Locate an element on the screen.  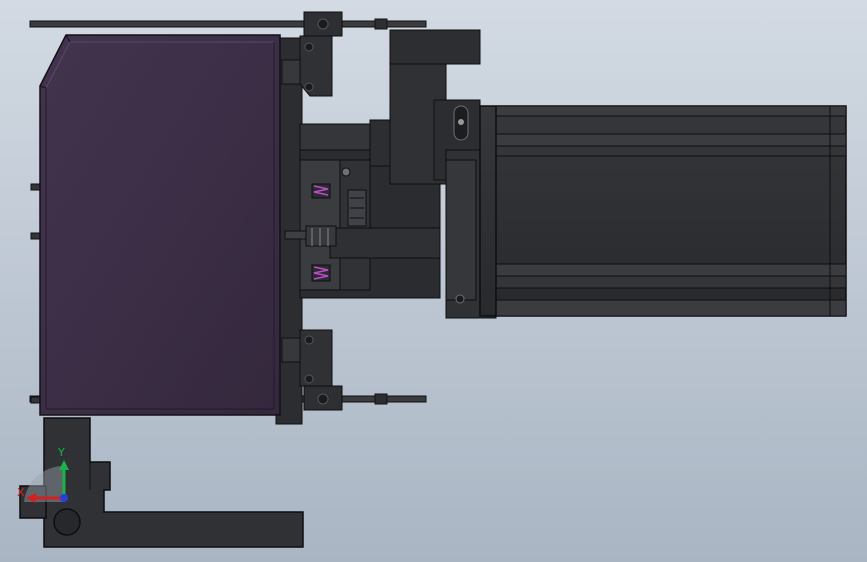
spring-upper is located at coordinates (321, 191).